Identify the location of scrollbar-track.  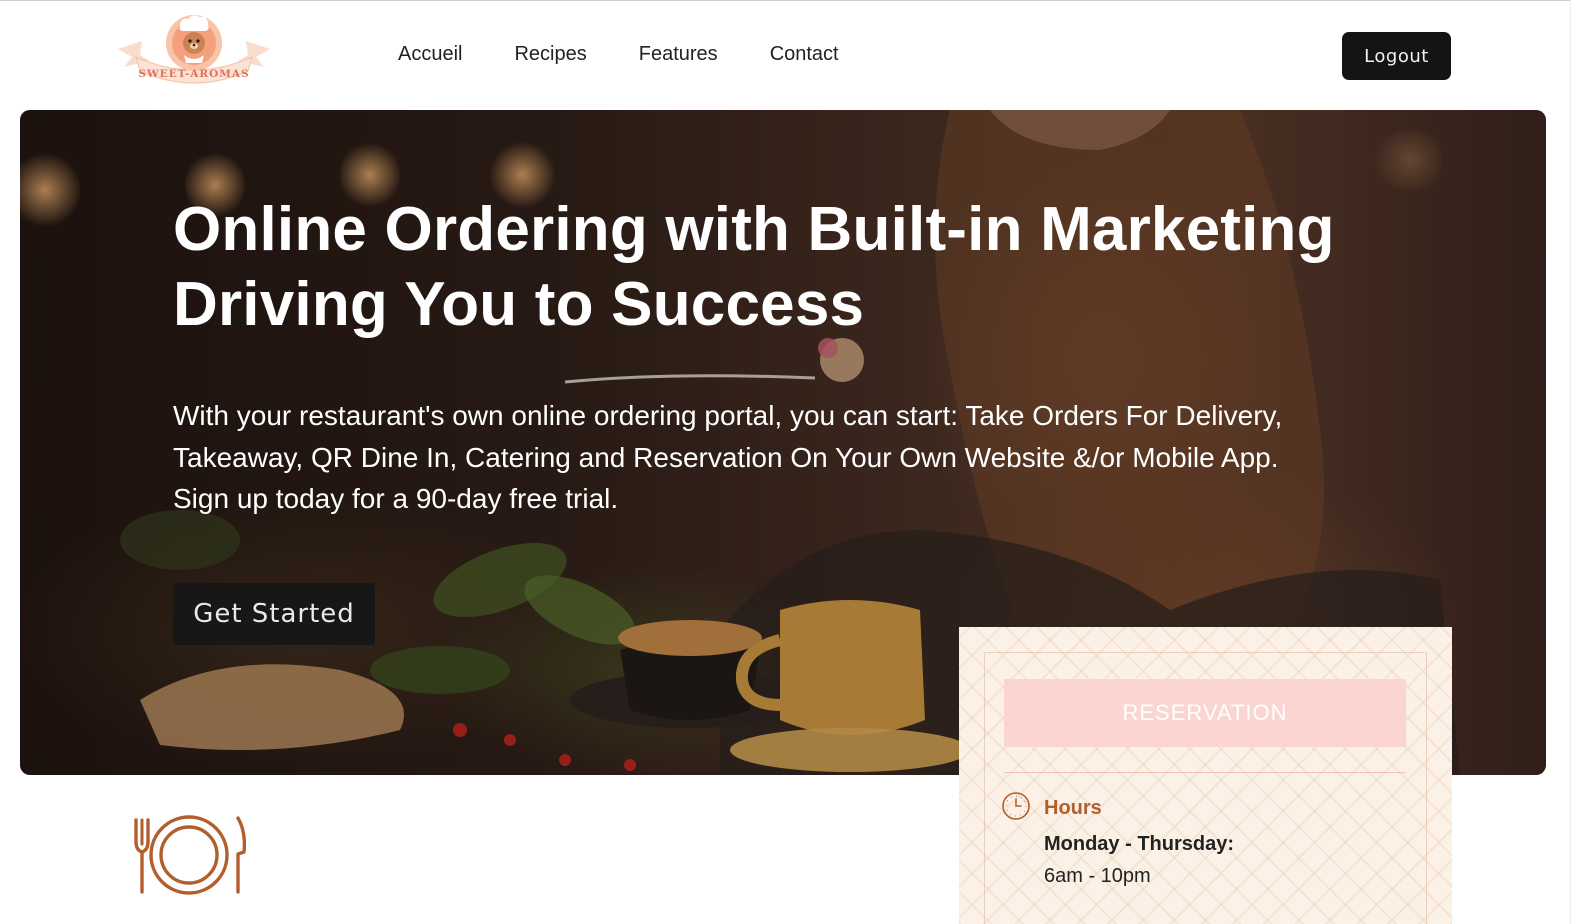
(1581, 462).